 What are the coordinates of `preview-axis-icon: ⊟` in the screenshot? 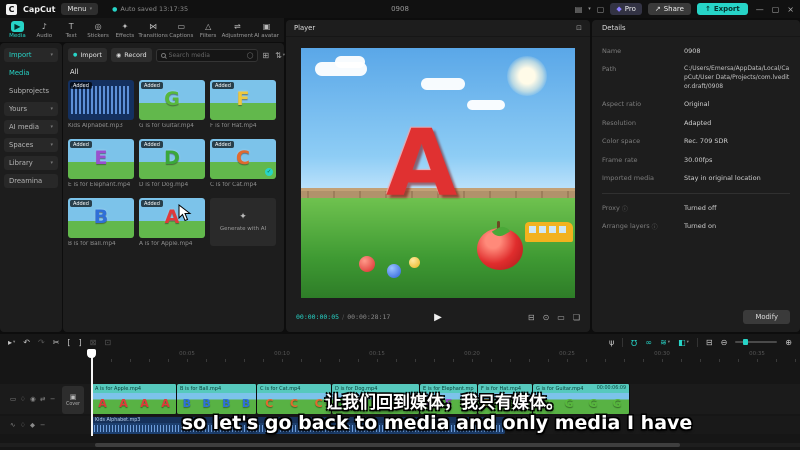 It's located at (709, 342).